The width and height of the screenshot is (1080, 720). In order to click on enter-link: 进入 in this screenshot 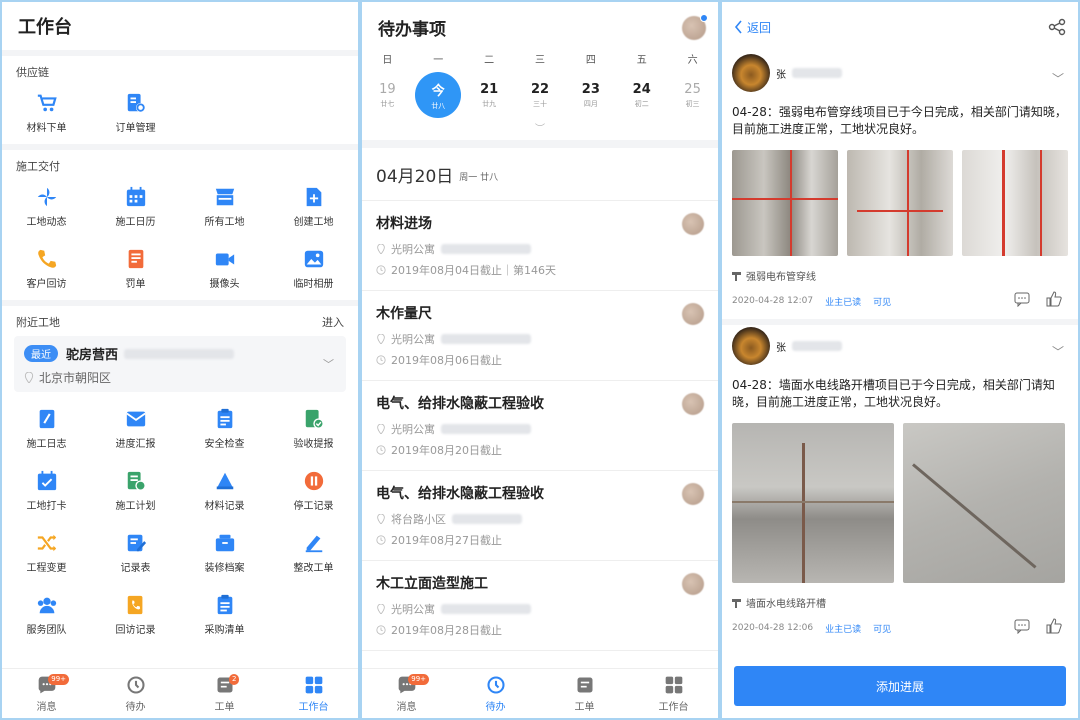, I will do `click(333, 323)`.